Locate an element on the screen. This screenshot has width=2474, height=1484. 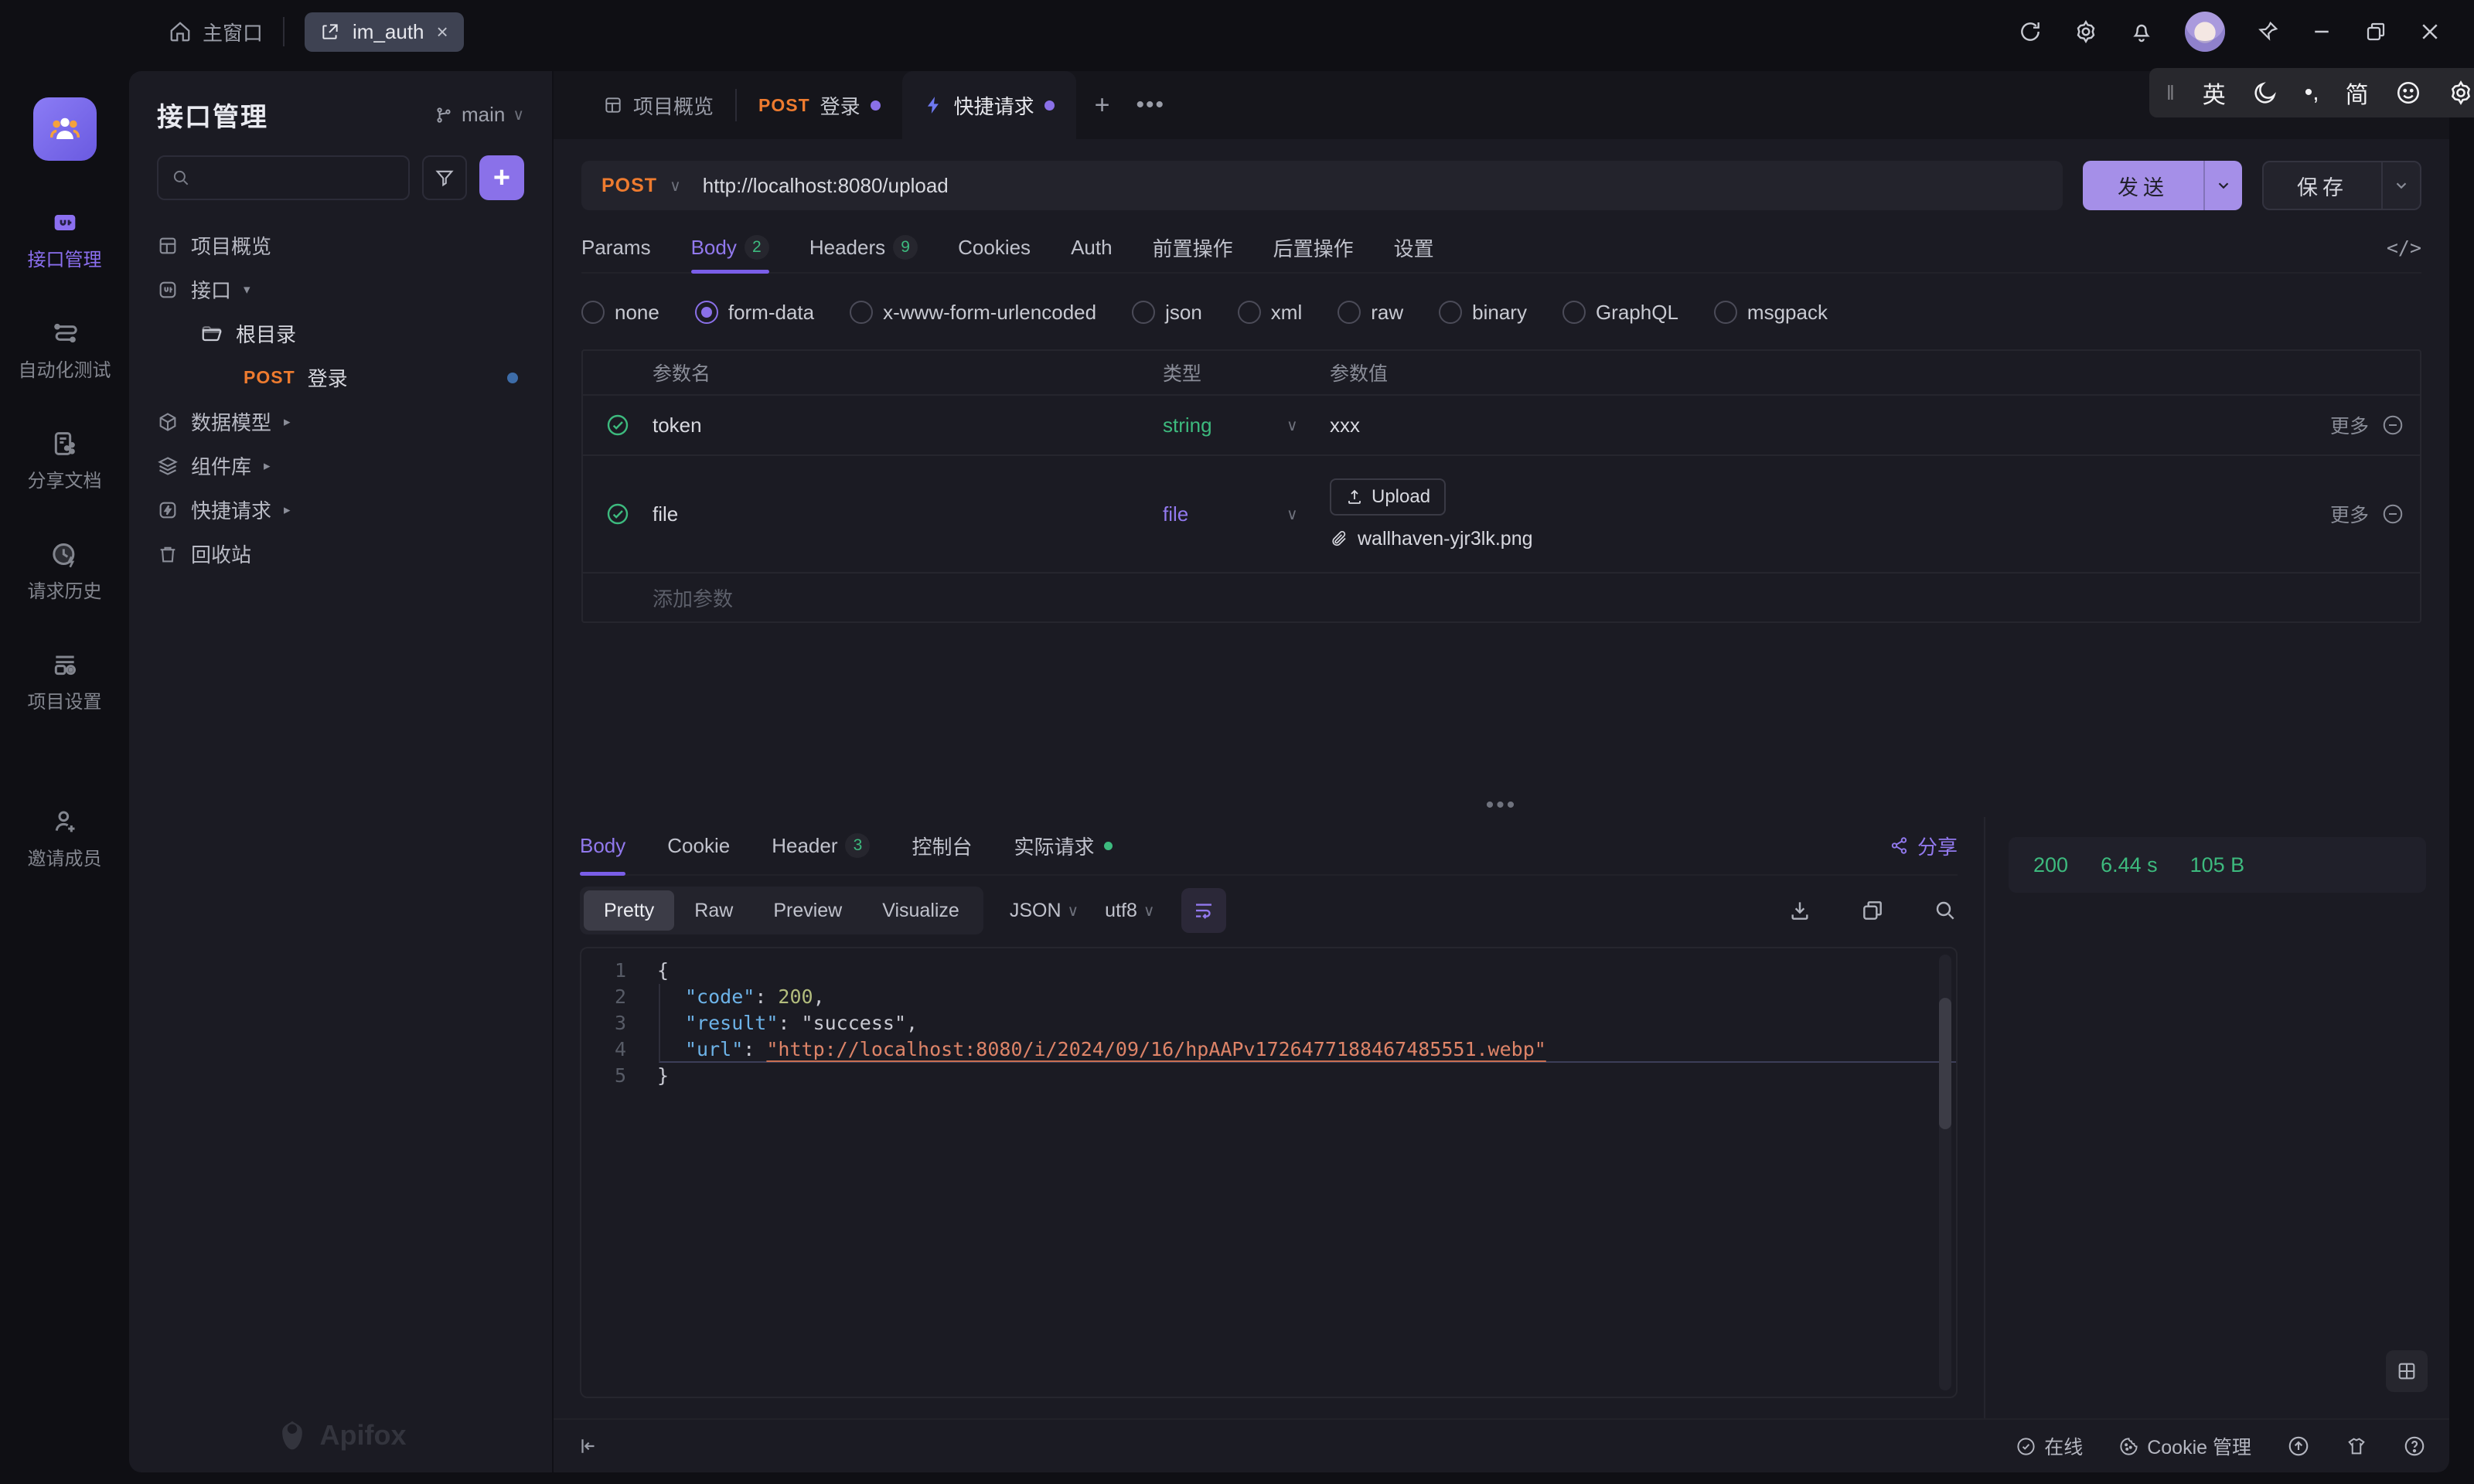
view-mode-preview: Preview is located at coordinates (807, 910).